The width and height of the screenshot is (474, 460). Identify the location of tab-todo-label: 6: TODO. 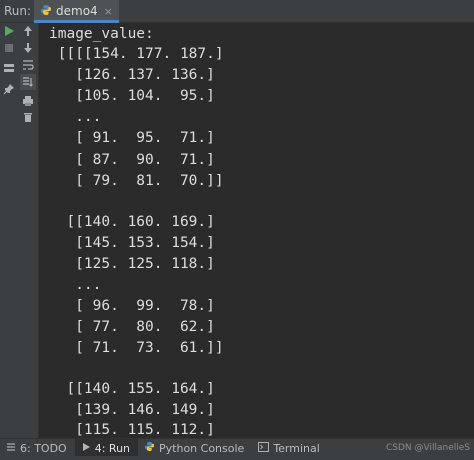
(43, 448).